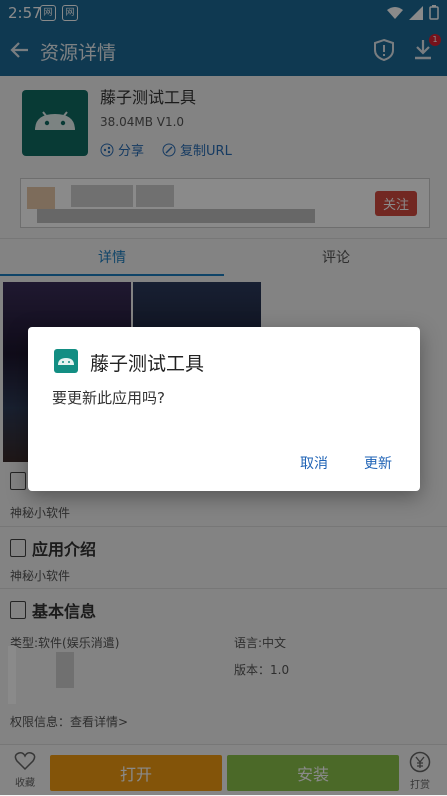 Image resolution: width=447 pixels, height=796 pixels. What do you see at coordinates (66, 361) in the screenshot?
I see `dialog-app-icon` at bounding box center [66, 361].